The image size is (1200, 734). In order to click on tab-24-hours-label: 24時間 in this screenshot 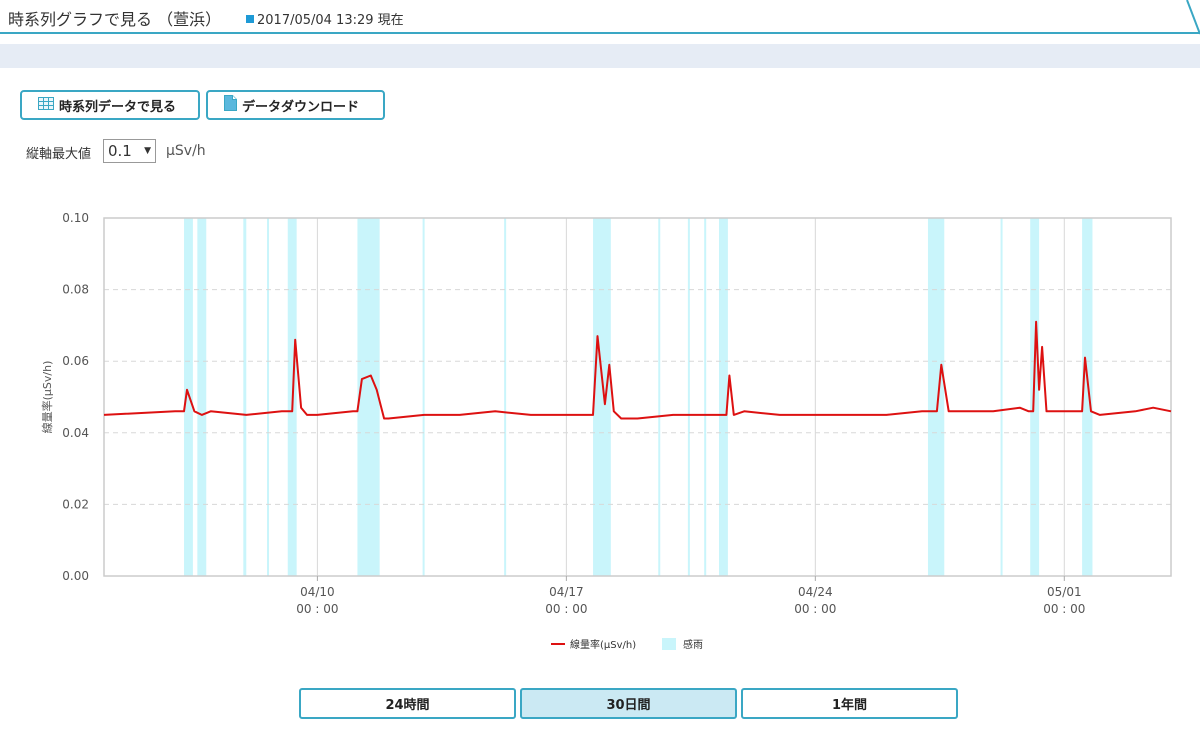, I will do `click(407, 705)`.